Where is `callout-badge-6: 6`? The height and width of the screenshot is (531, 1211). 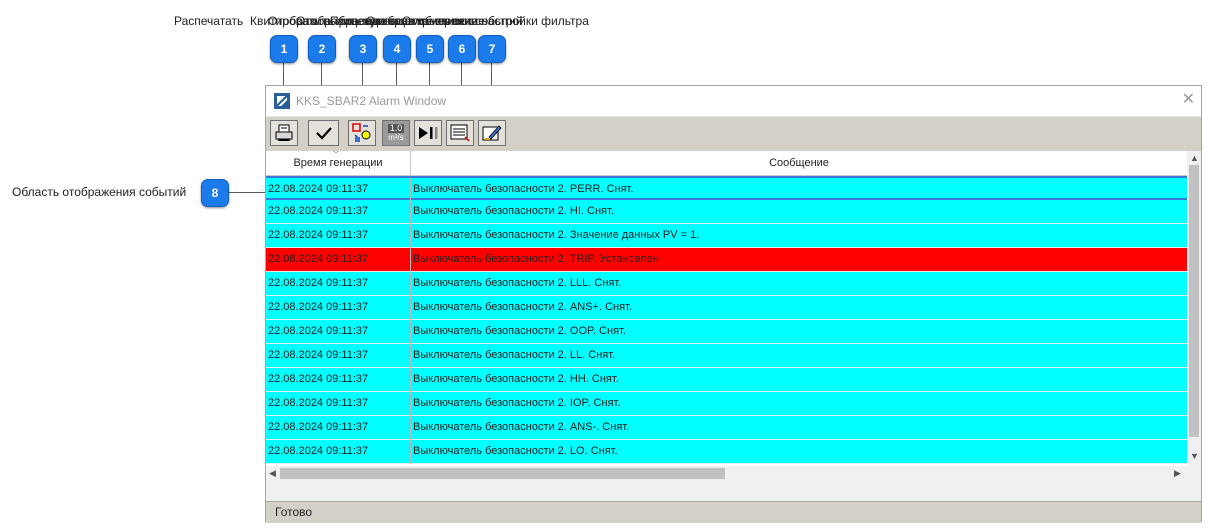 callout-badge-6: 6 is located at coordinates (462, 49).